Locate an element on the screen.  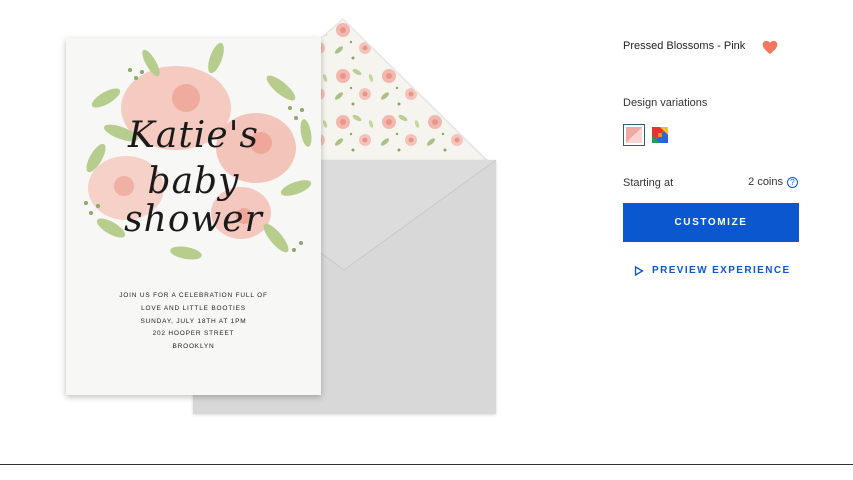
product-title: Pressed Blossoms - Pink is located at coordinates (684, 46).